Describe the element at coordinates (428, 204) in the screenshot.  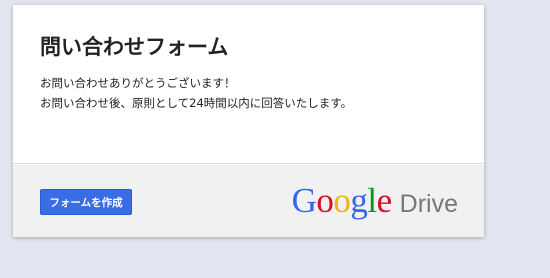
I see `drive-wordmark: Drive` at that location.